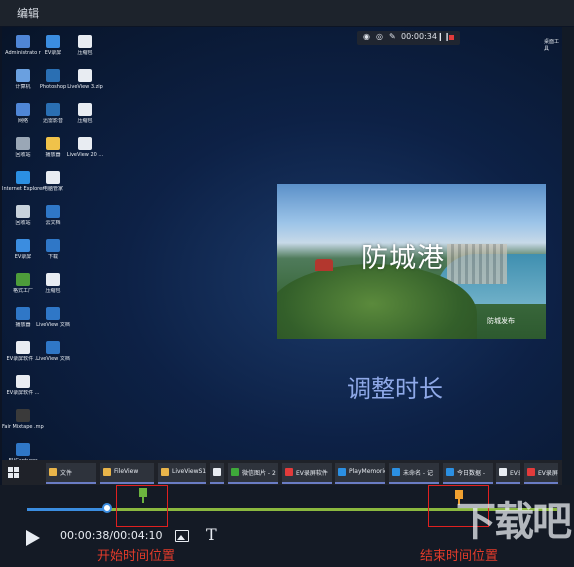 Image resolution: width=574 pixels, height=567 pixels. I want to click on timeline-playhead, so click(106, 508).